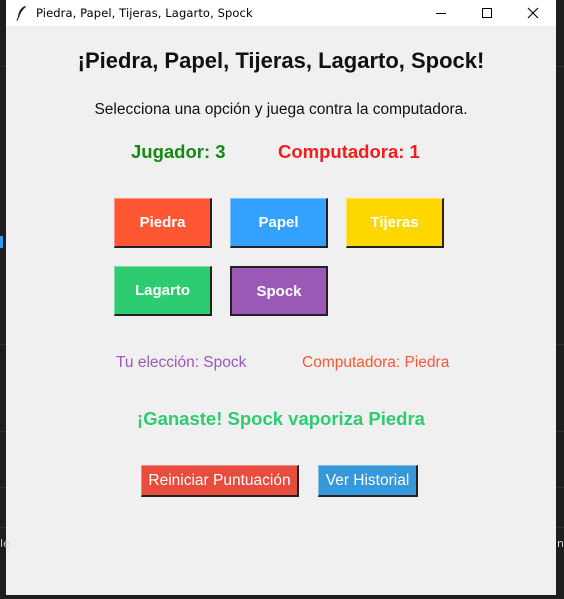  Describe the element at coordinates (144, 13) in the screenshot. I see `window-title: Piedra, Papel, Tijeras, Lagarto, Spock` at that location.